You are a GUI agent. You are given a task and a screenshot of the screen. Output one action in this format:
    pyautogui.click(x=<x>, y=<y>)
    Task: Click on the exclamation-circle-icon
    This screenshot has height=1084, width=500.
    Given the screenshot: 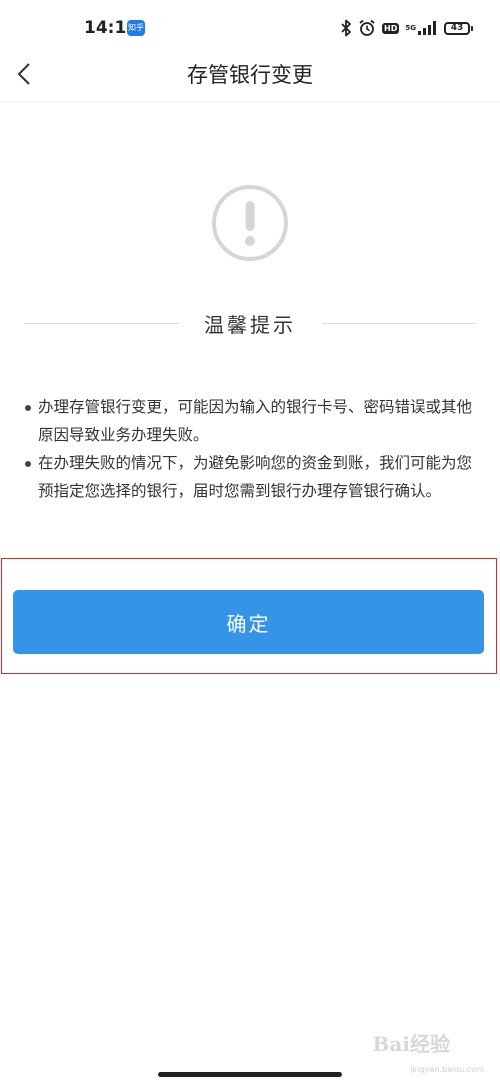 What is the action you would take?
    pyautogui.click(x=250, y=223)
    